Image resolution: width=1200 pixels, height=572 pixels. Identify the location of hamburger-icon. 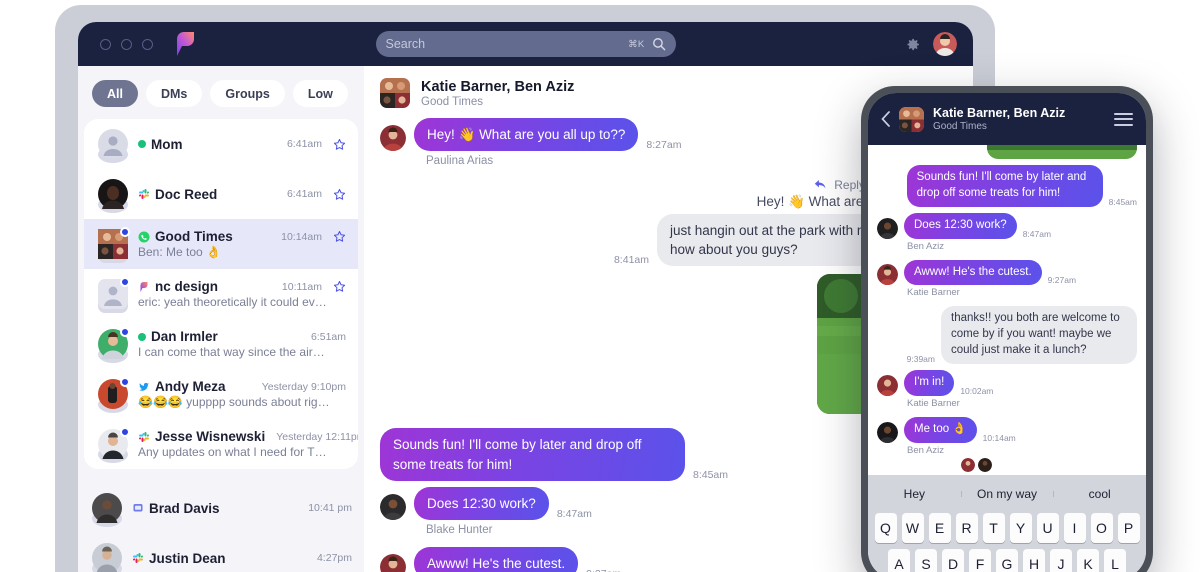
(1123, 119).